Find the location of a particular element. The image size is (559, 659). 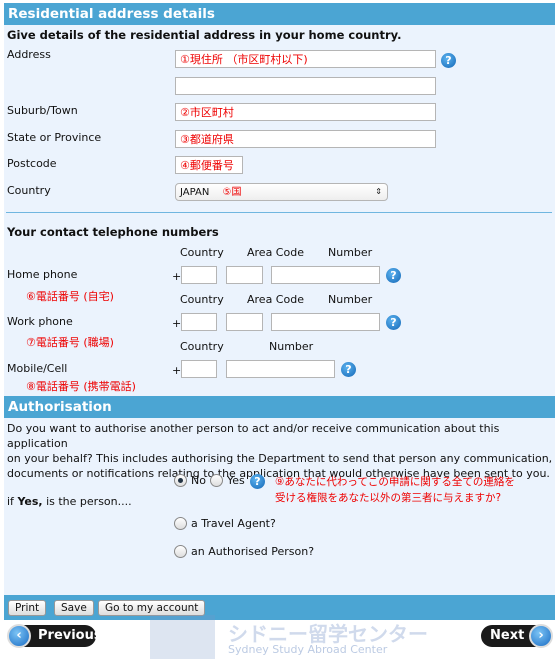

radio-yes is located at coordinates (216, 480).